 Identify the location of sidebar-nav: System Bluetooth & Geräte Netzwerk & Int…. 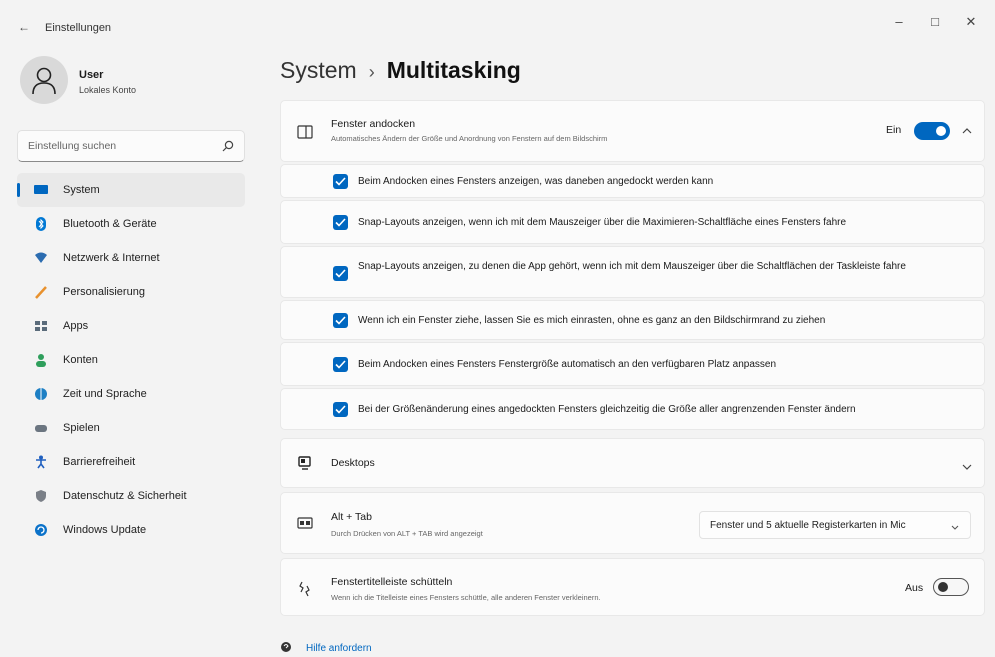
(131, 360).